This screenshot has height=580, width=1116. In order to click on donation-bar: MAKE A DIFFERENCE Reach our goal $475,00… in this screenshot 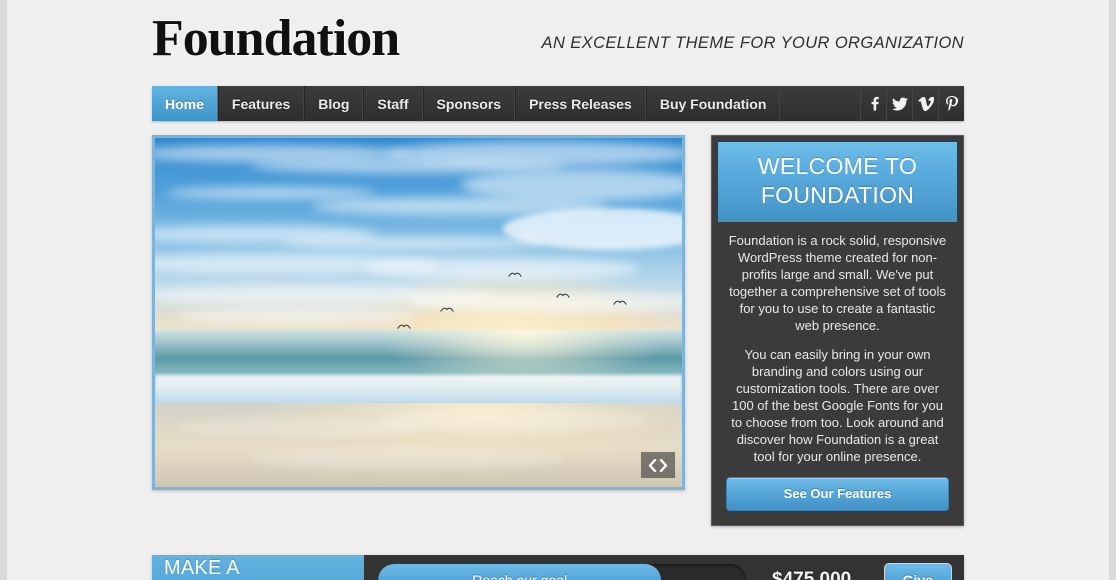, I will do `click(558, 567)`.